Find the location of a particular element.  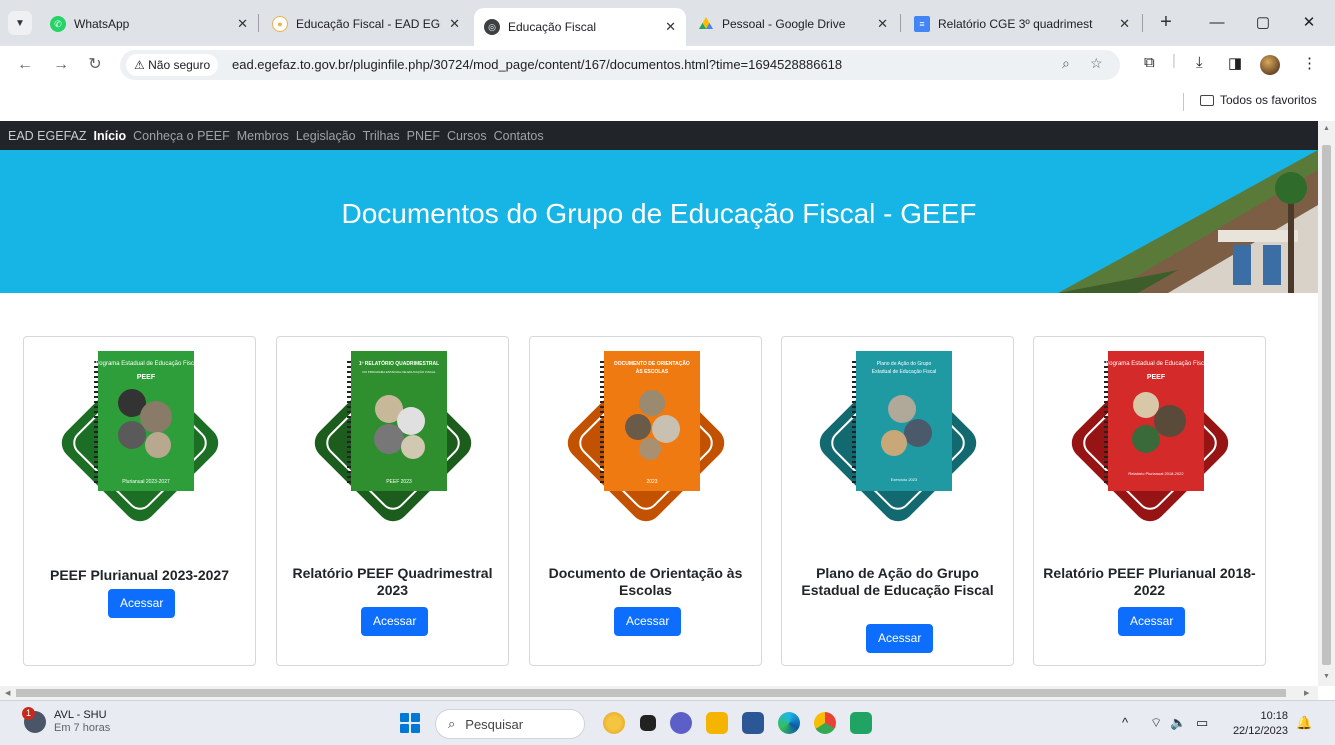

building-photo is located at coordinates (1188, 221).